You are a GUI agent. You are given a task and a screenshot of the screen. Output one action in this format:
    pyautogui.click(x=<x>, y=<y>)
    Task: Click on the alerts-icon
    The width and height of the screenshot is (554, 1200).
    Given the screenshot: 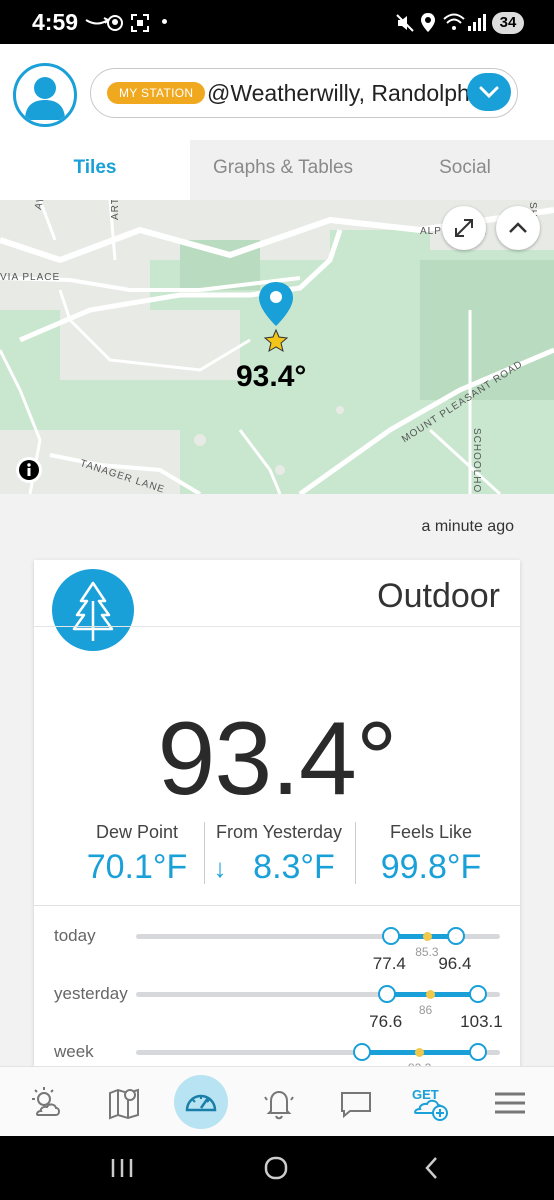 What is the action you would take?
    pyautogui.click(x=279, y=1103)
    